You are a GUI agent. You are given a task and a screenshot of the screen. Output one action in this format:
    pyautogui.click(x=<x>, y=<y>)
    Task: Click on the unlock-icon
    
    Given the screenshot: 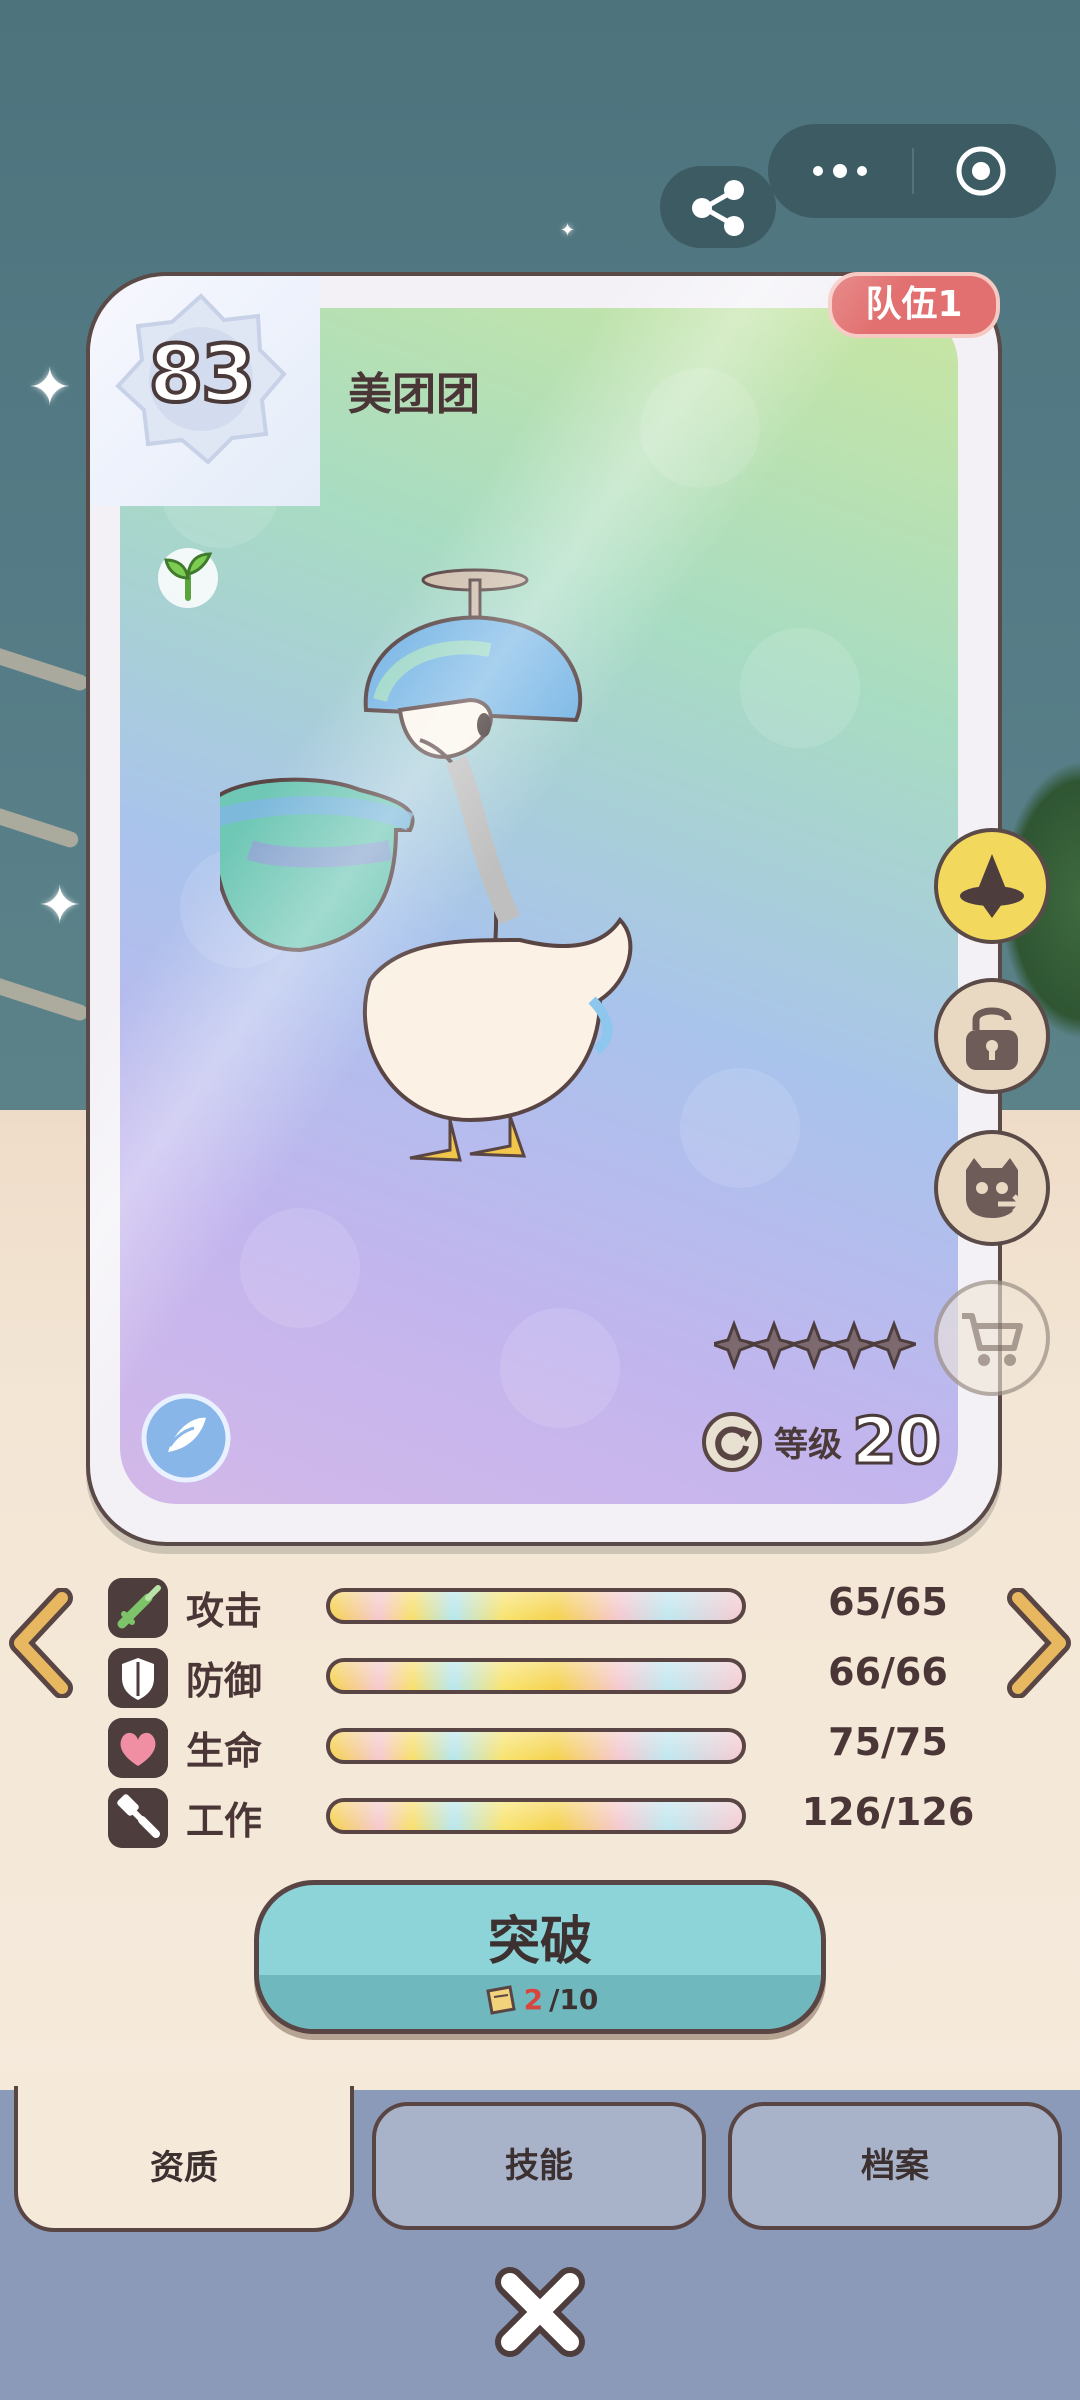 What is the action you would take?
    pyautogui.click(x=992, y=1038)
    